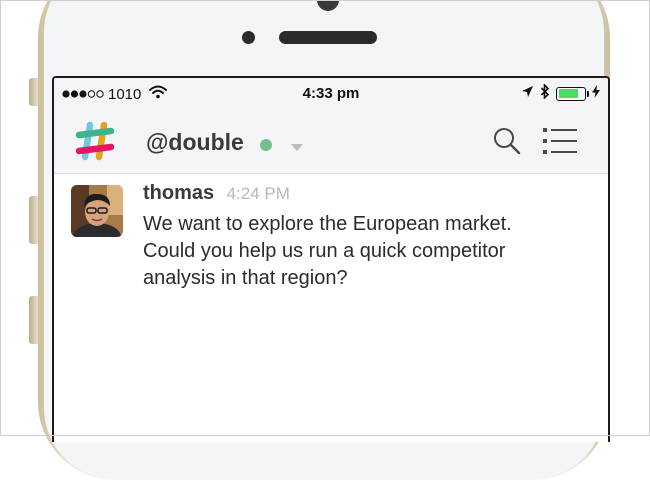  Describe the element at coordinates (266, 145) in the screenshot. I see `presence-dot` at that location.